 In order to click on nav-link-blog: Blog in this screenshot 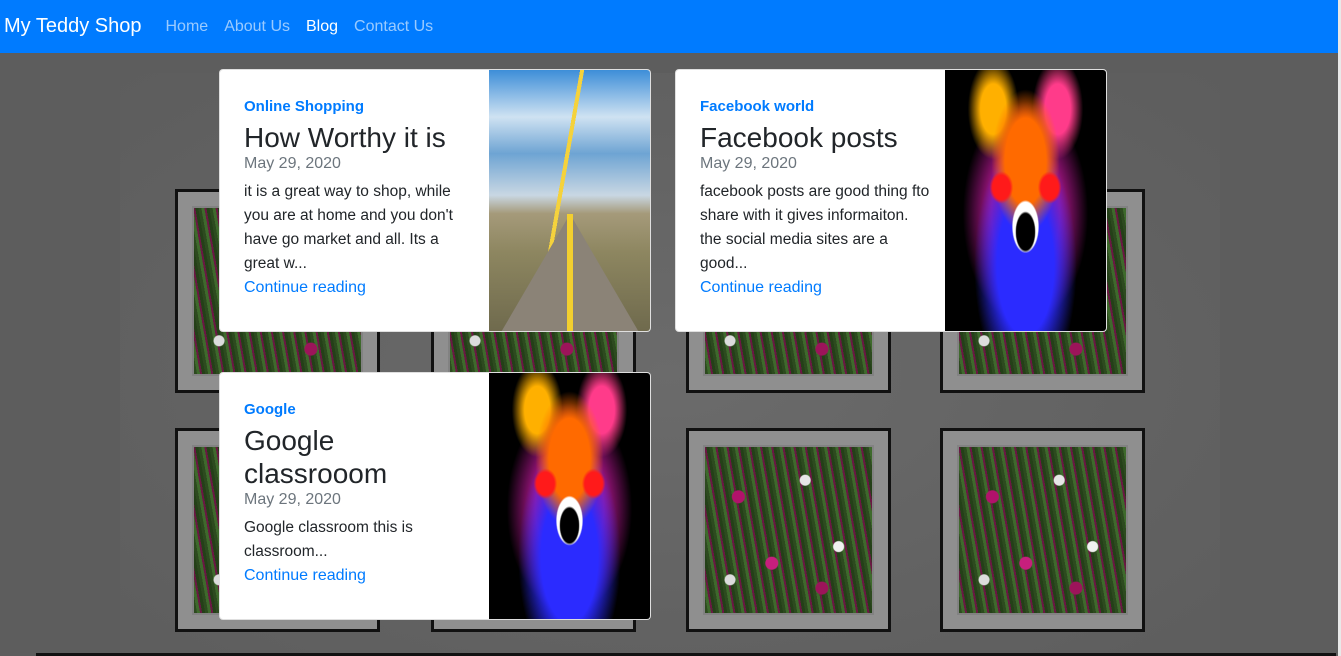, I will do `click(322, 27)`.